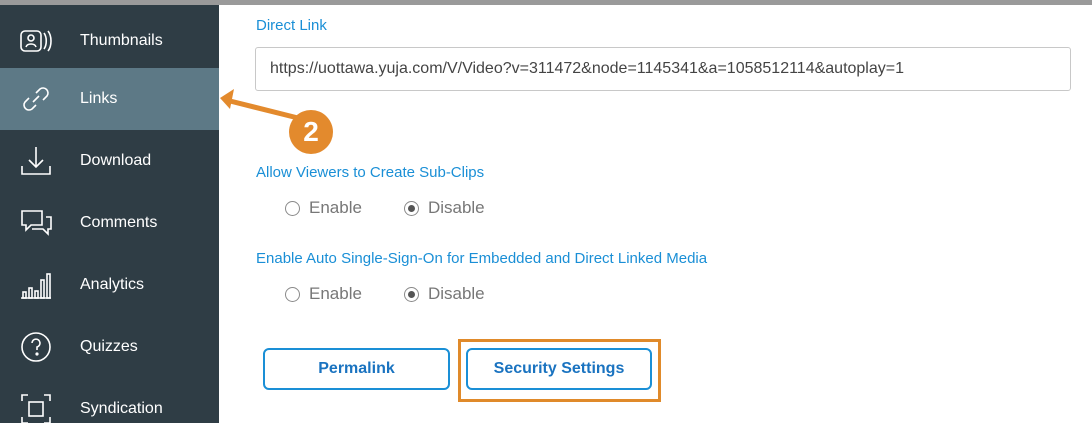 The width and height of the screenshot is (1092, 440). I want to click on thumbnails-icon, so click(36, 41).